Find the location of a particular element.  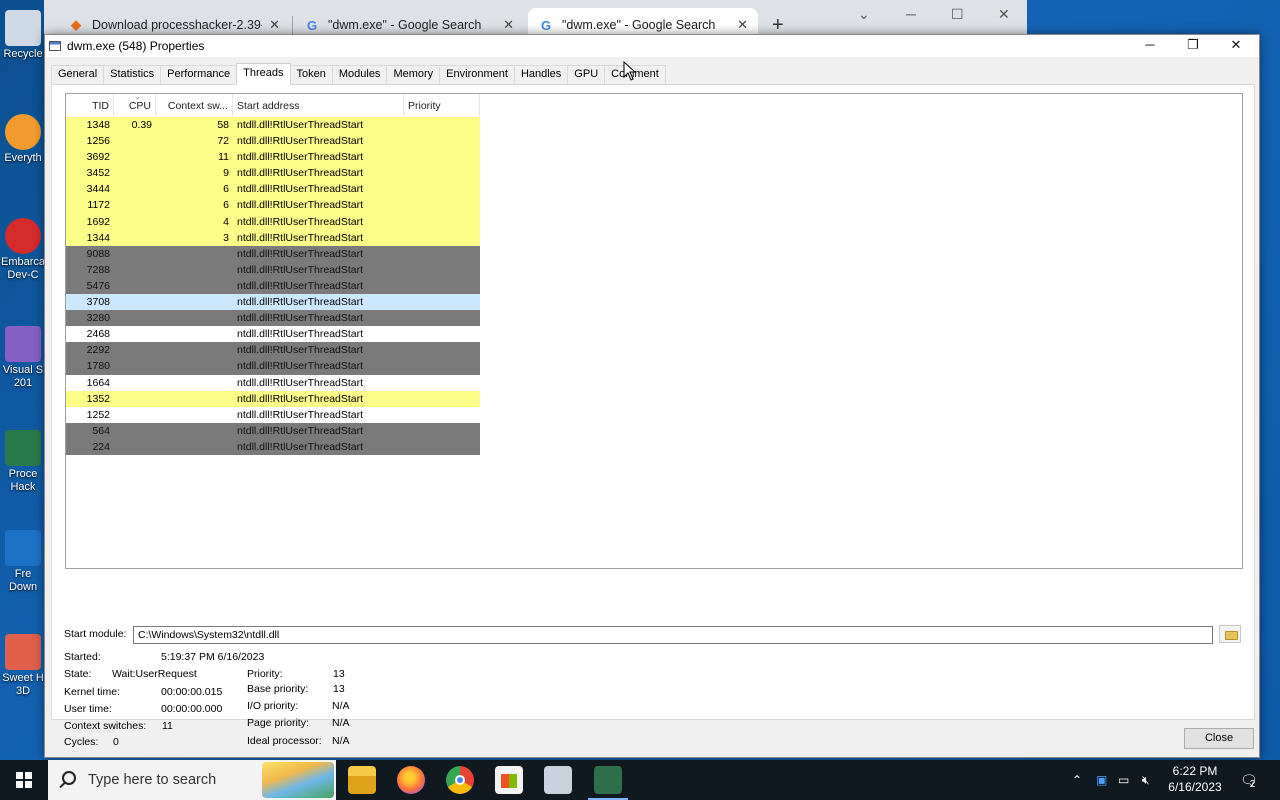

desktop-icon-visual-studio: Visual S 201 is located at coordinates (23, 358).